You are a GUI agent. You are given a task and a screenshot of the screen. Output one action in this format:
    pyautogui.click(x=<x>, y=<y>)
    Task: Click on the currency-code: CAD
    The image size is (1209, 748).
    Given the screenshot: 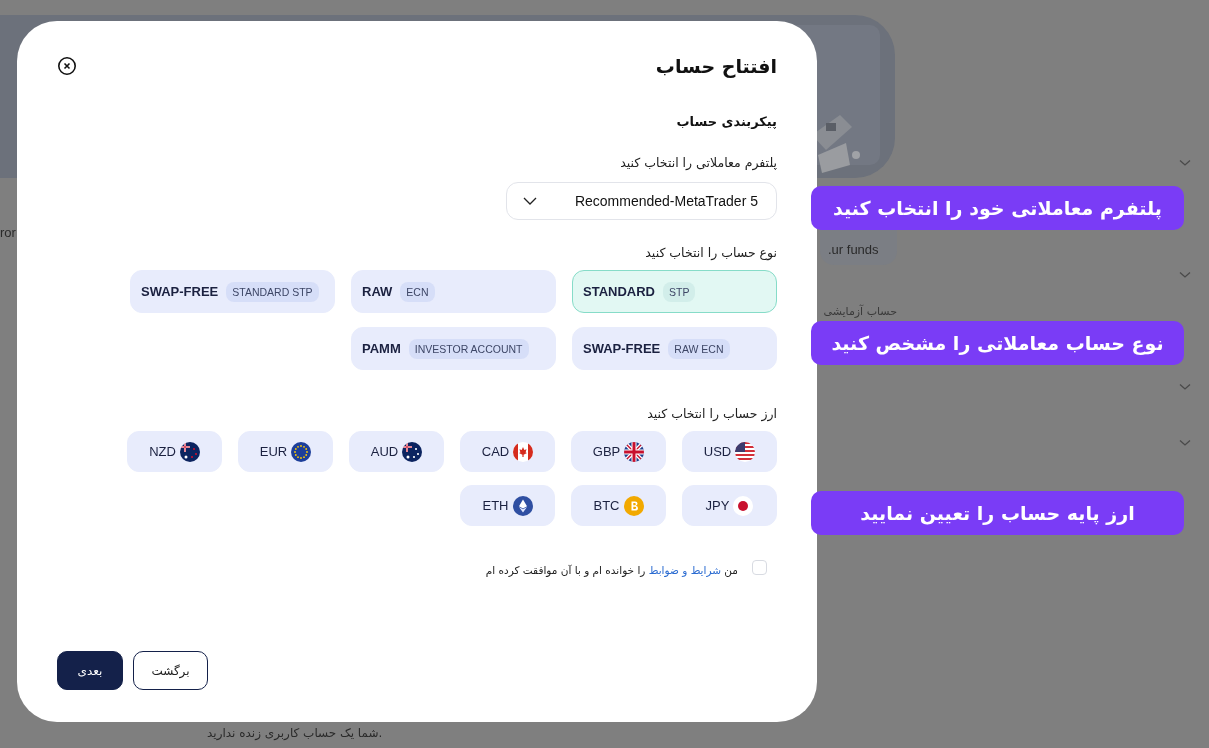 What is the action you would take?
    pyautogui.click(x=495, y=451)
    